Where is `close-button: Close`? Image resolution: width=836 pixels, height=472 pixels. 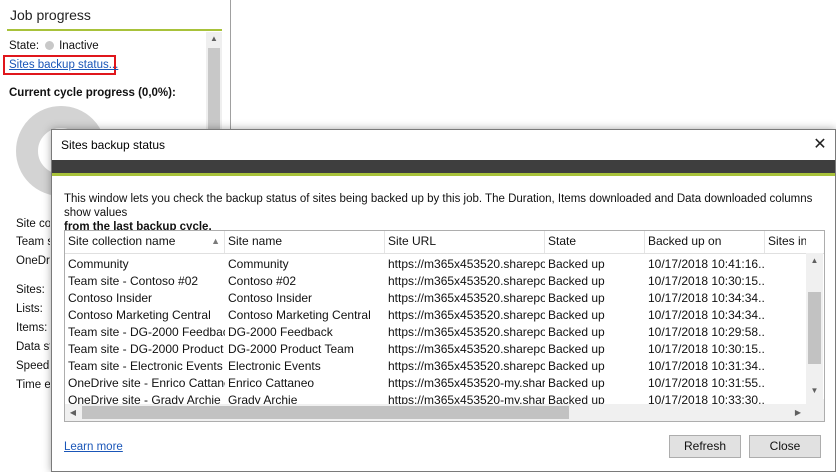
close-button: Close is located at coordinates (785, 446).